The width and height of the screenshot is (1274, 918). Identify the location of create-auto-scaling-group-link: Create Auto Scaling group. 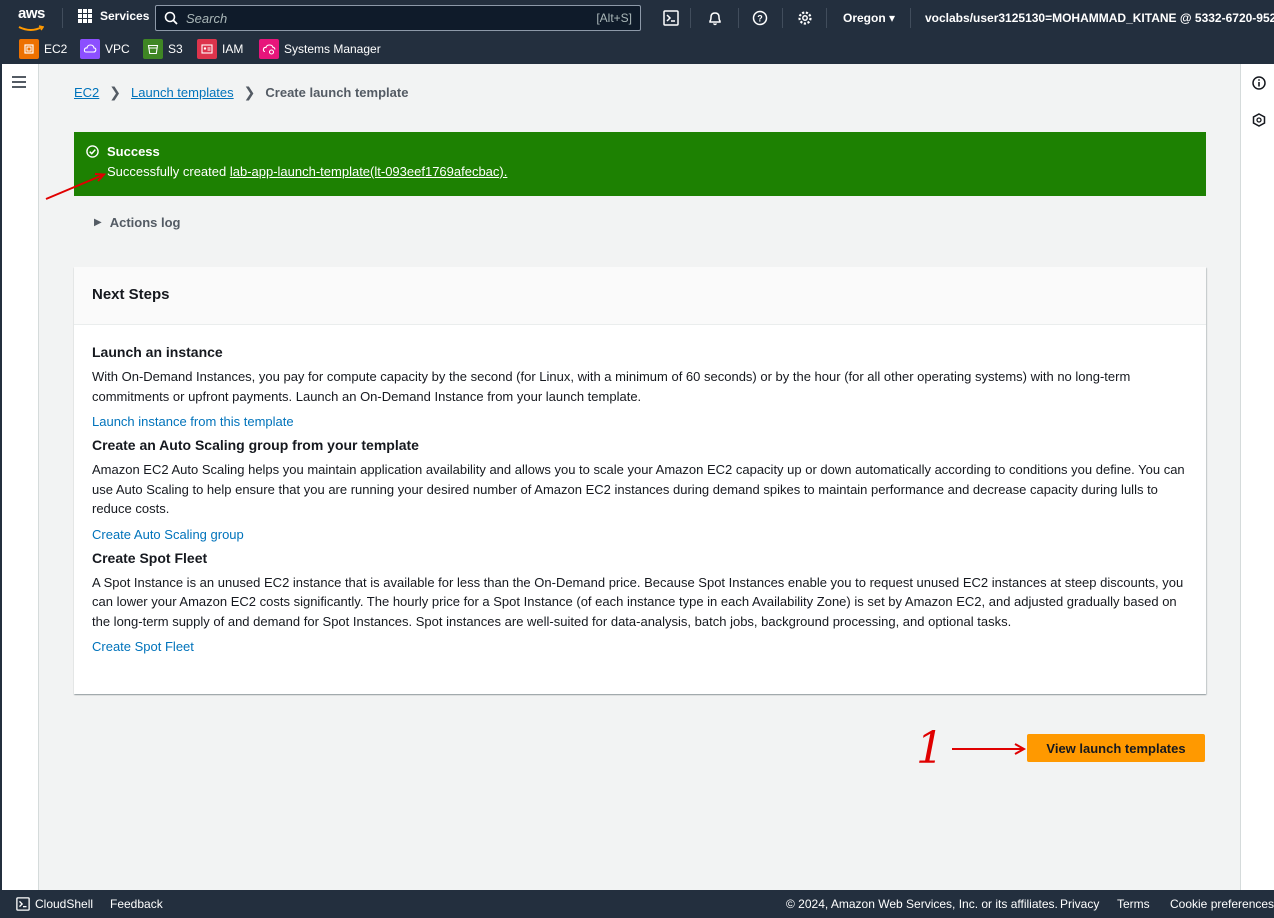
(640, 534).